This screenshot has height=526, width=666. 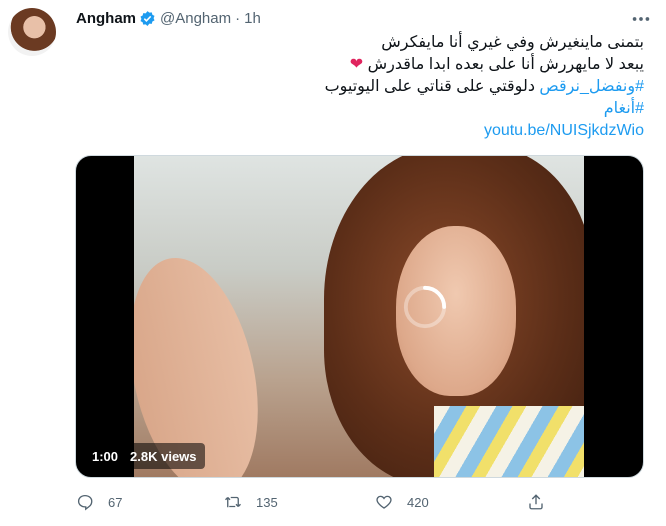 What do you see at coordinates (505, 64) in the screenshot?
I see `tweet-line-2-text: يبعد لا مايهررش أنا على بعده ابدا ماقدرش` at bounding box center [505, 64].